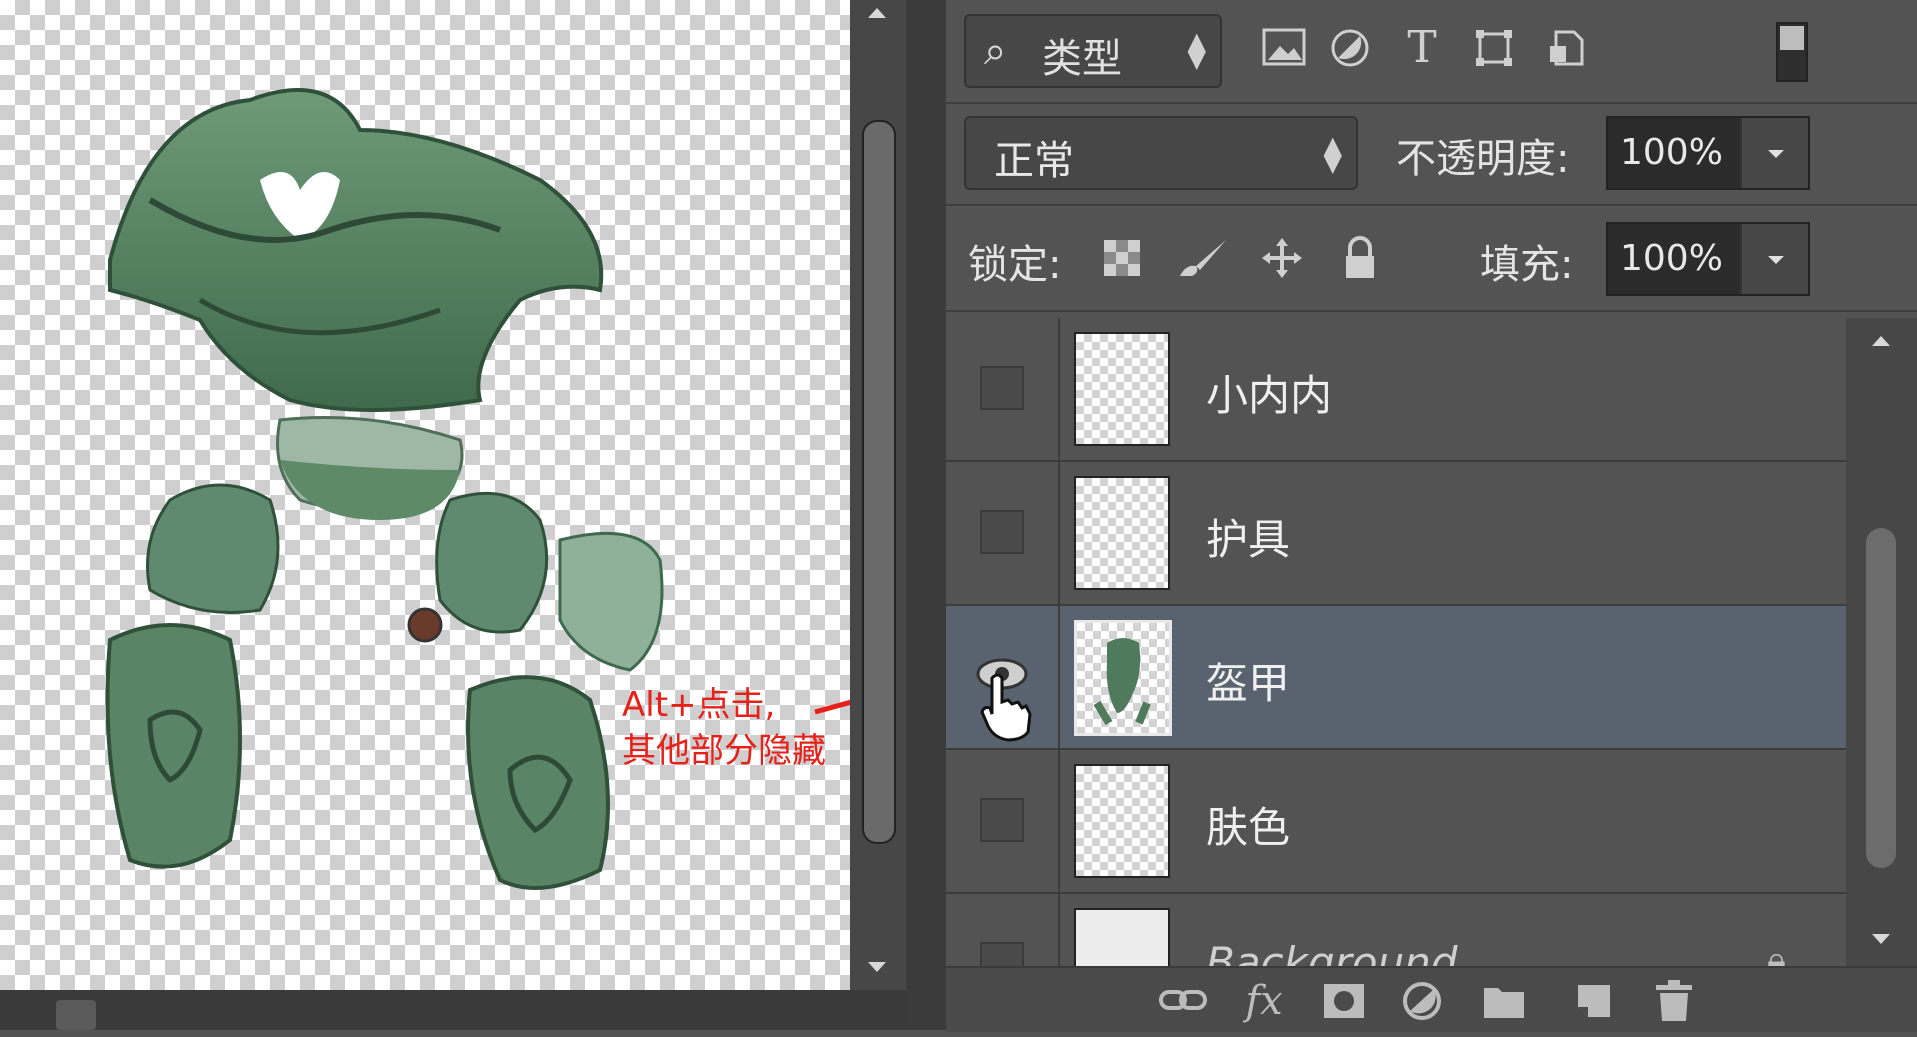 The height and width of the screenshot is (1037, 1917). Describe the element at coordinates (1350, 48) in the screenshot. I see `adjustment-filter-icon` at that location.